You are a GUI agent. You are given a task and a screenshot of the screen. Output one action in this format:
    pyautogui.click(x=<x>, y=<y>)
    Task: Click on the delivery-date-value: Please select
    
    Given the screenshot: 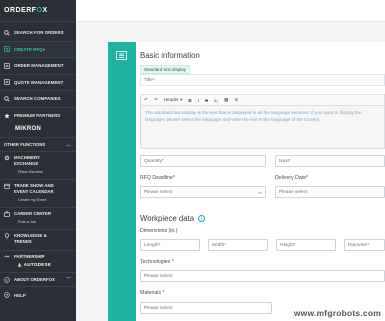 What is the action you would take?
    pyautogui.click(x=293, y=192)
    